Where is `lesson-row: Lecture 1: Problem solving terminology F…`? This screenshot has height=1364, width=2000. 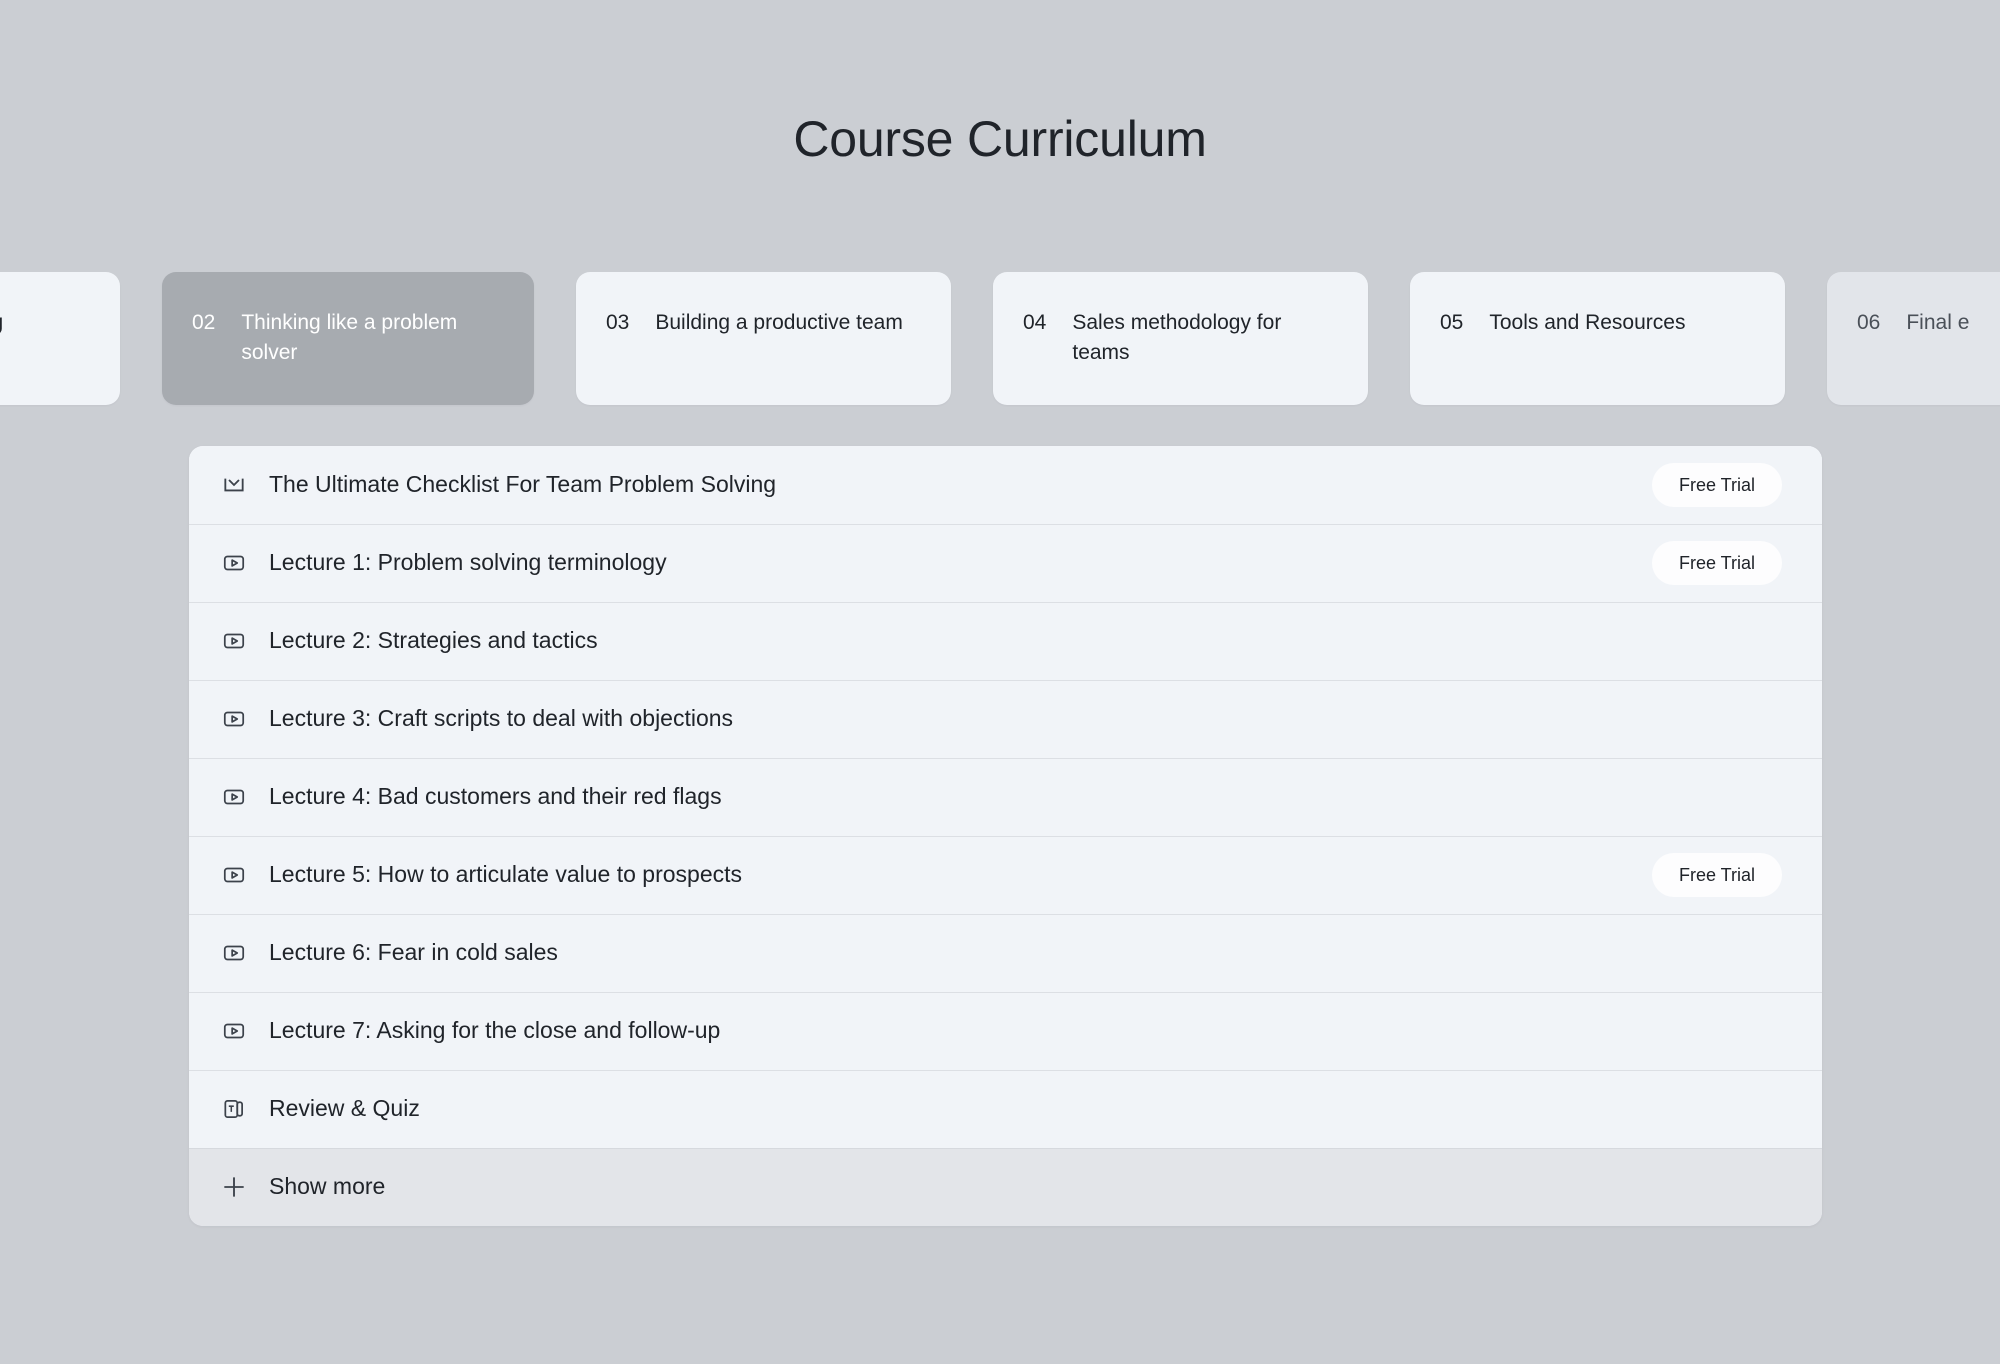 lesson-row: Lecture 1: Problem solving terminology F… is located at coordinates (1005, 563).